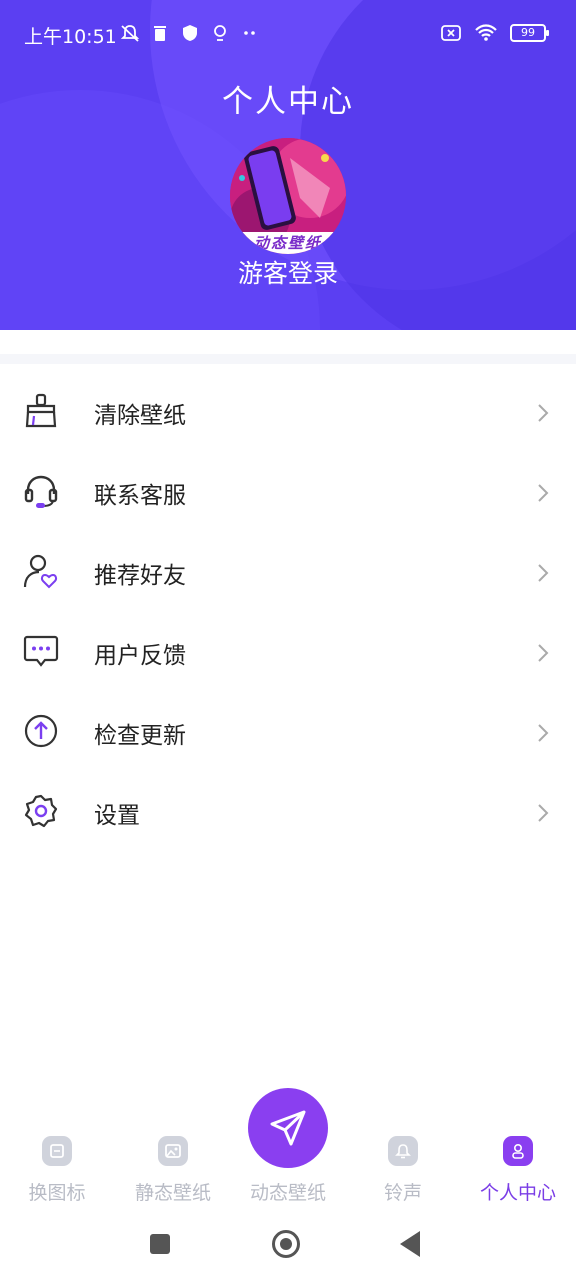 The image size is (576, 1280). What do you see at coordinates (57, 1151) in the screenshot?
I see `swap-icon` at bounding box center [57, 1151].